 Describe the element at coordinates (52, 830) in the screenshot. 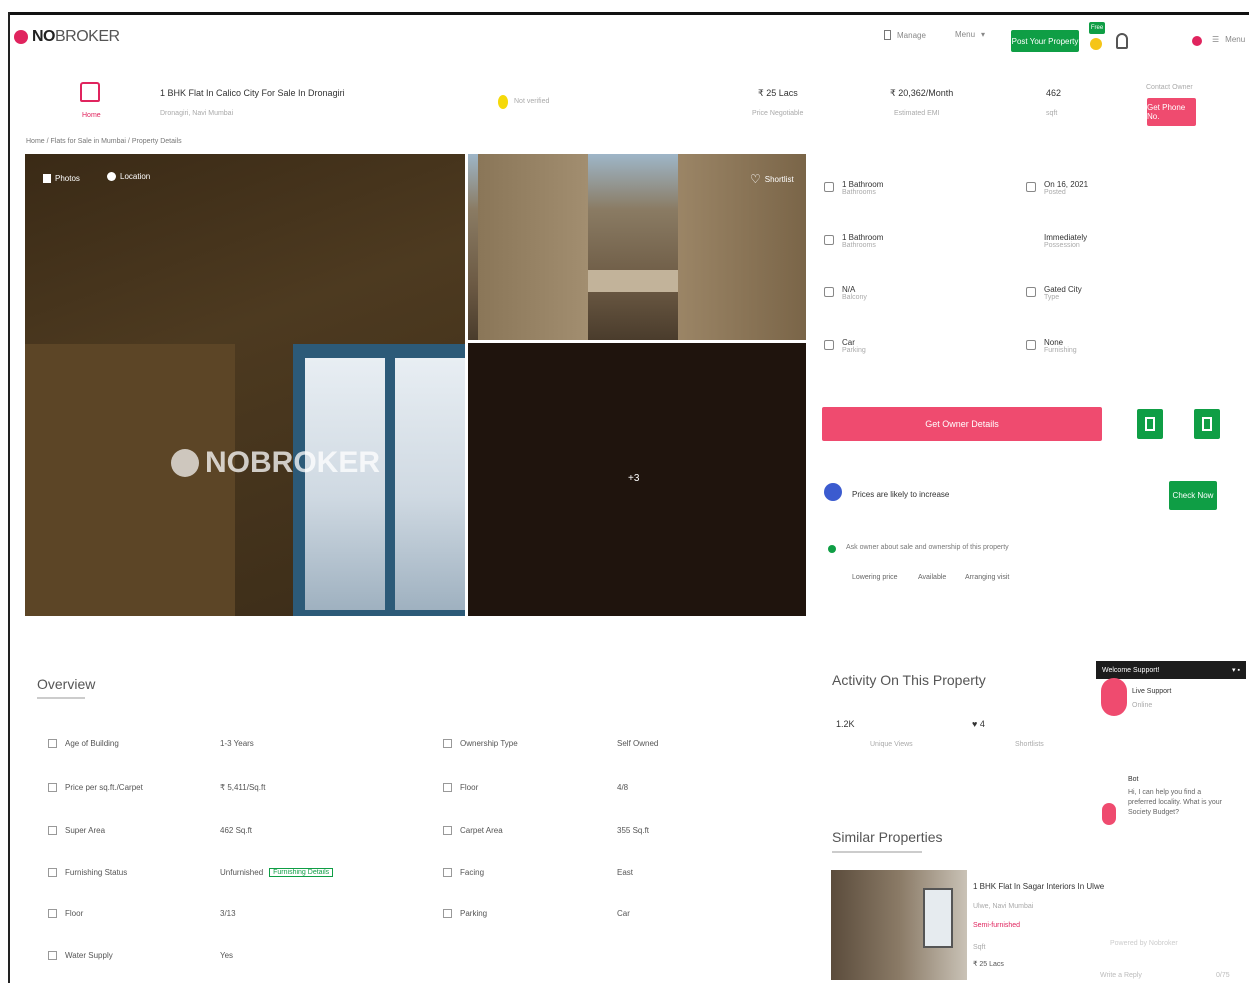

I see `area-icon` at that location.